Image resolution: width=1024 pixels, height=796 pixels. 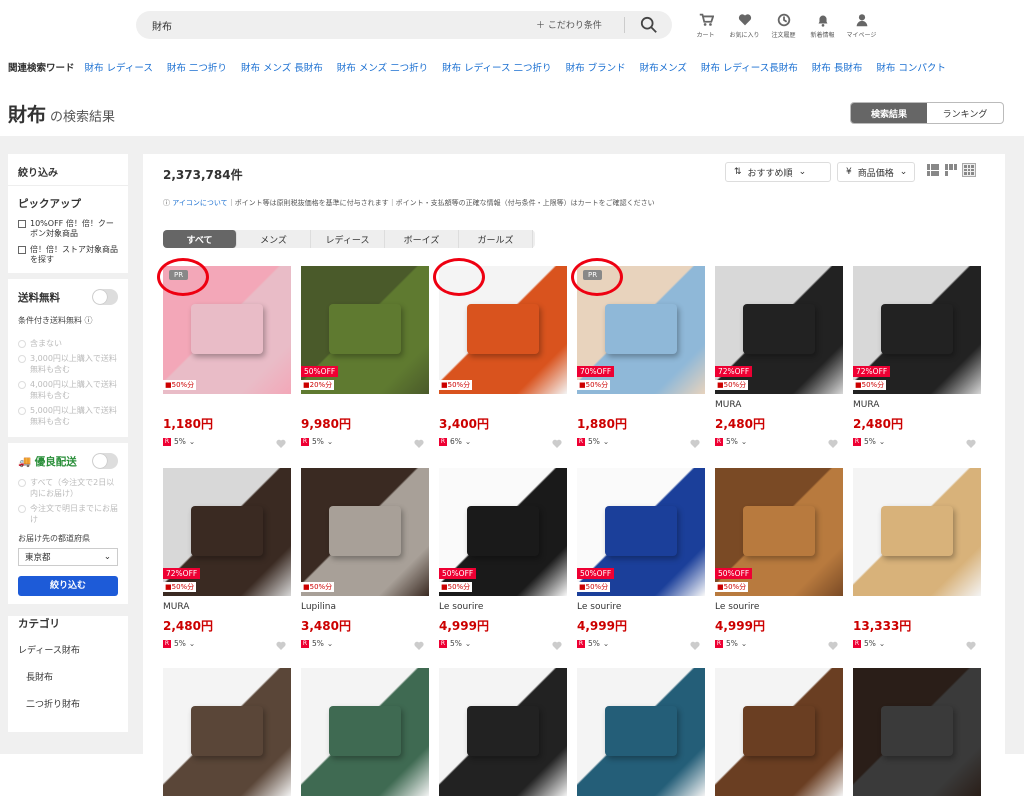 I want to click on related-keyword-link: 財布 コンパクト, so click(x=911, y=68).